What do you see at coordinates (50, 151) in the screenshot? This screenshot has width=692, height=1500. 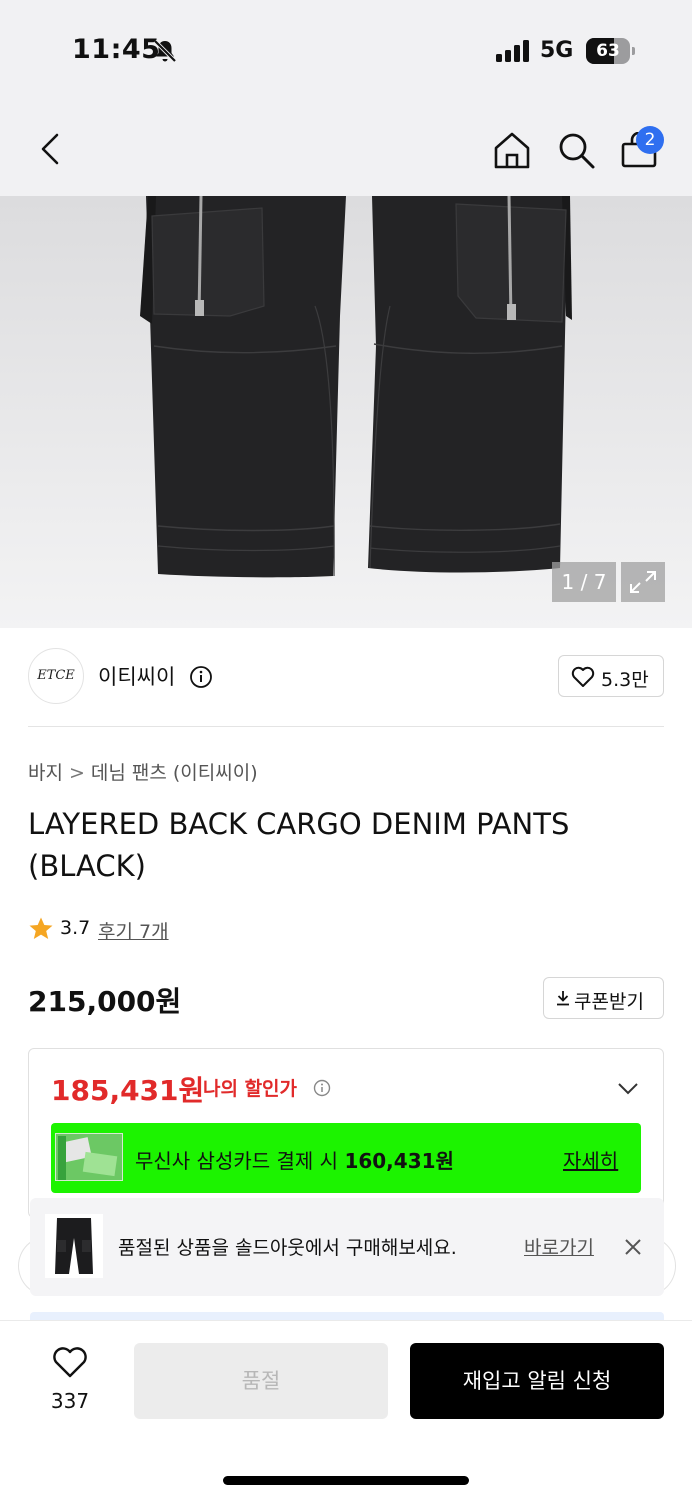 I see `back-icon` at bounding box center [50, 151].